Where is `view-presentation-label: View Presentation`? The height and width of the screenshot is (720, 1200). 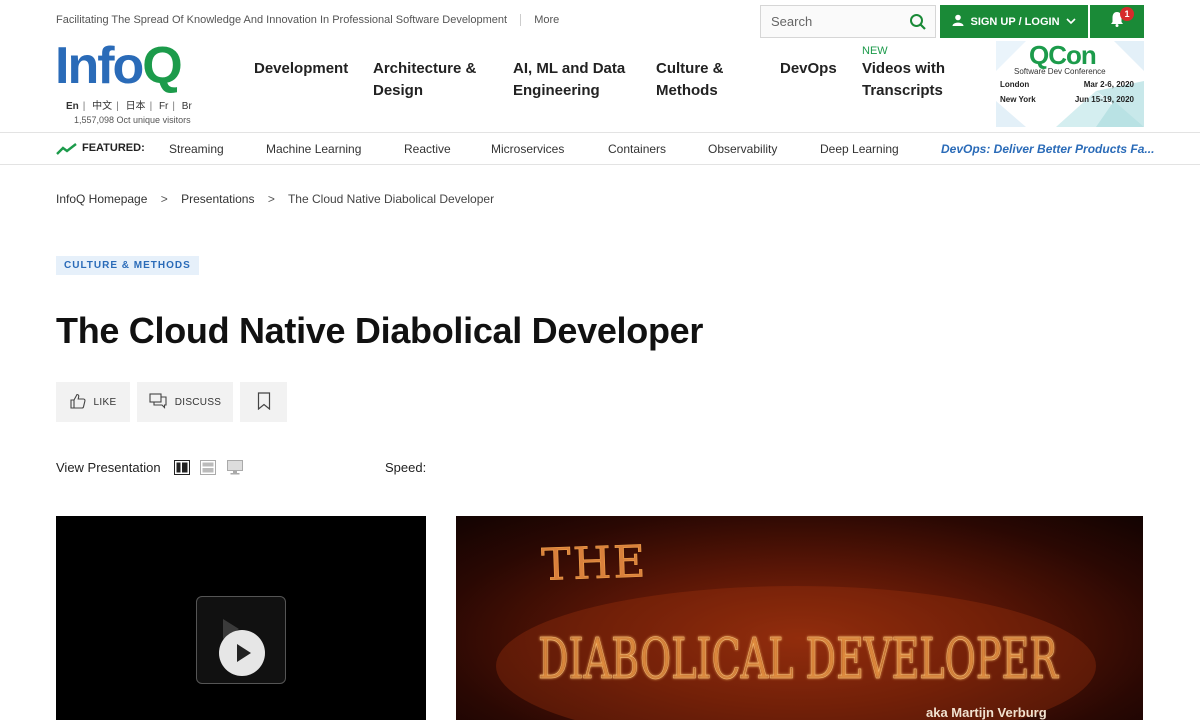
view-presentation-label: View Presentation is located at coordinates (108, 467).